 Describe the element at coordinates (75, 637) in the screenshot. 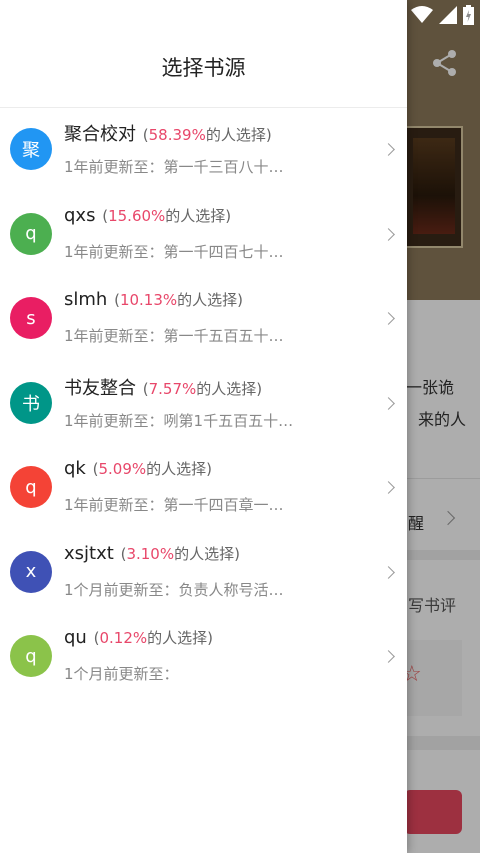

I see `source-name: qu` at that location.